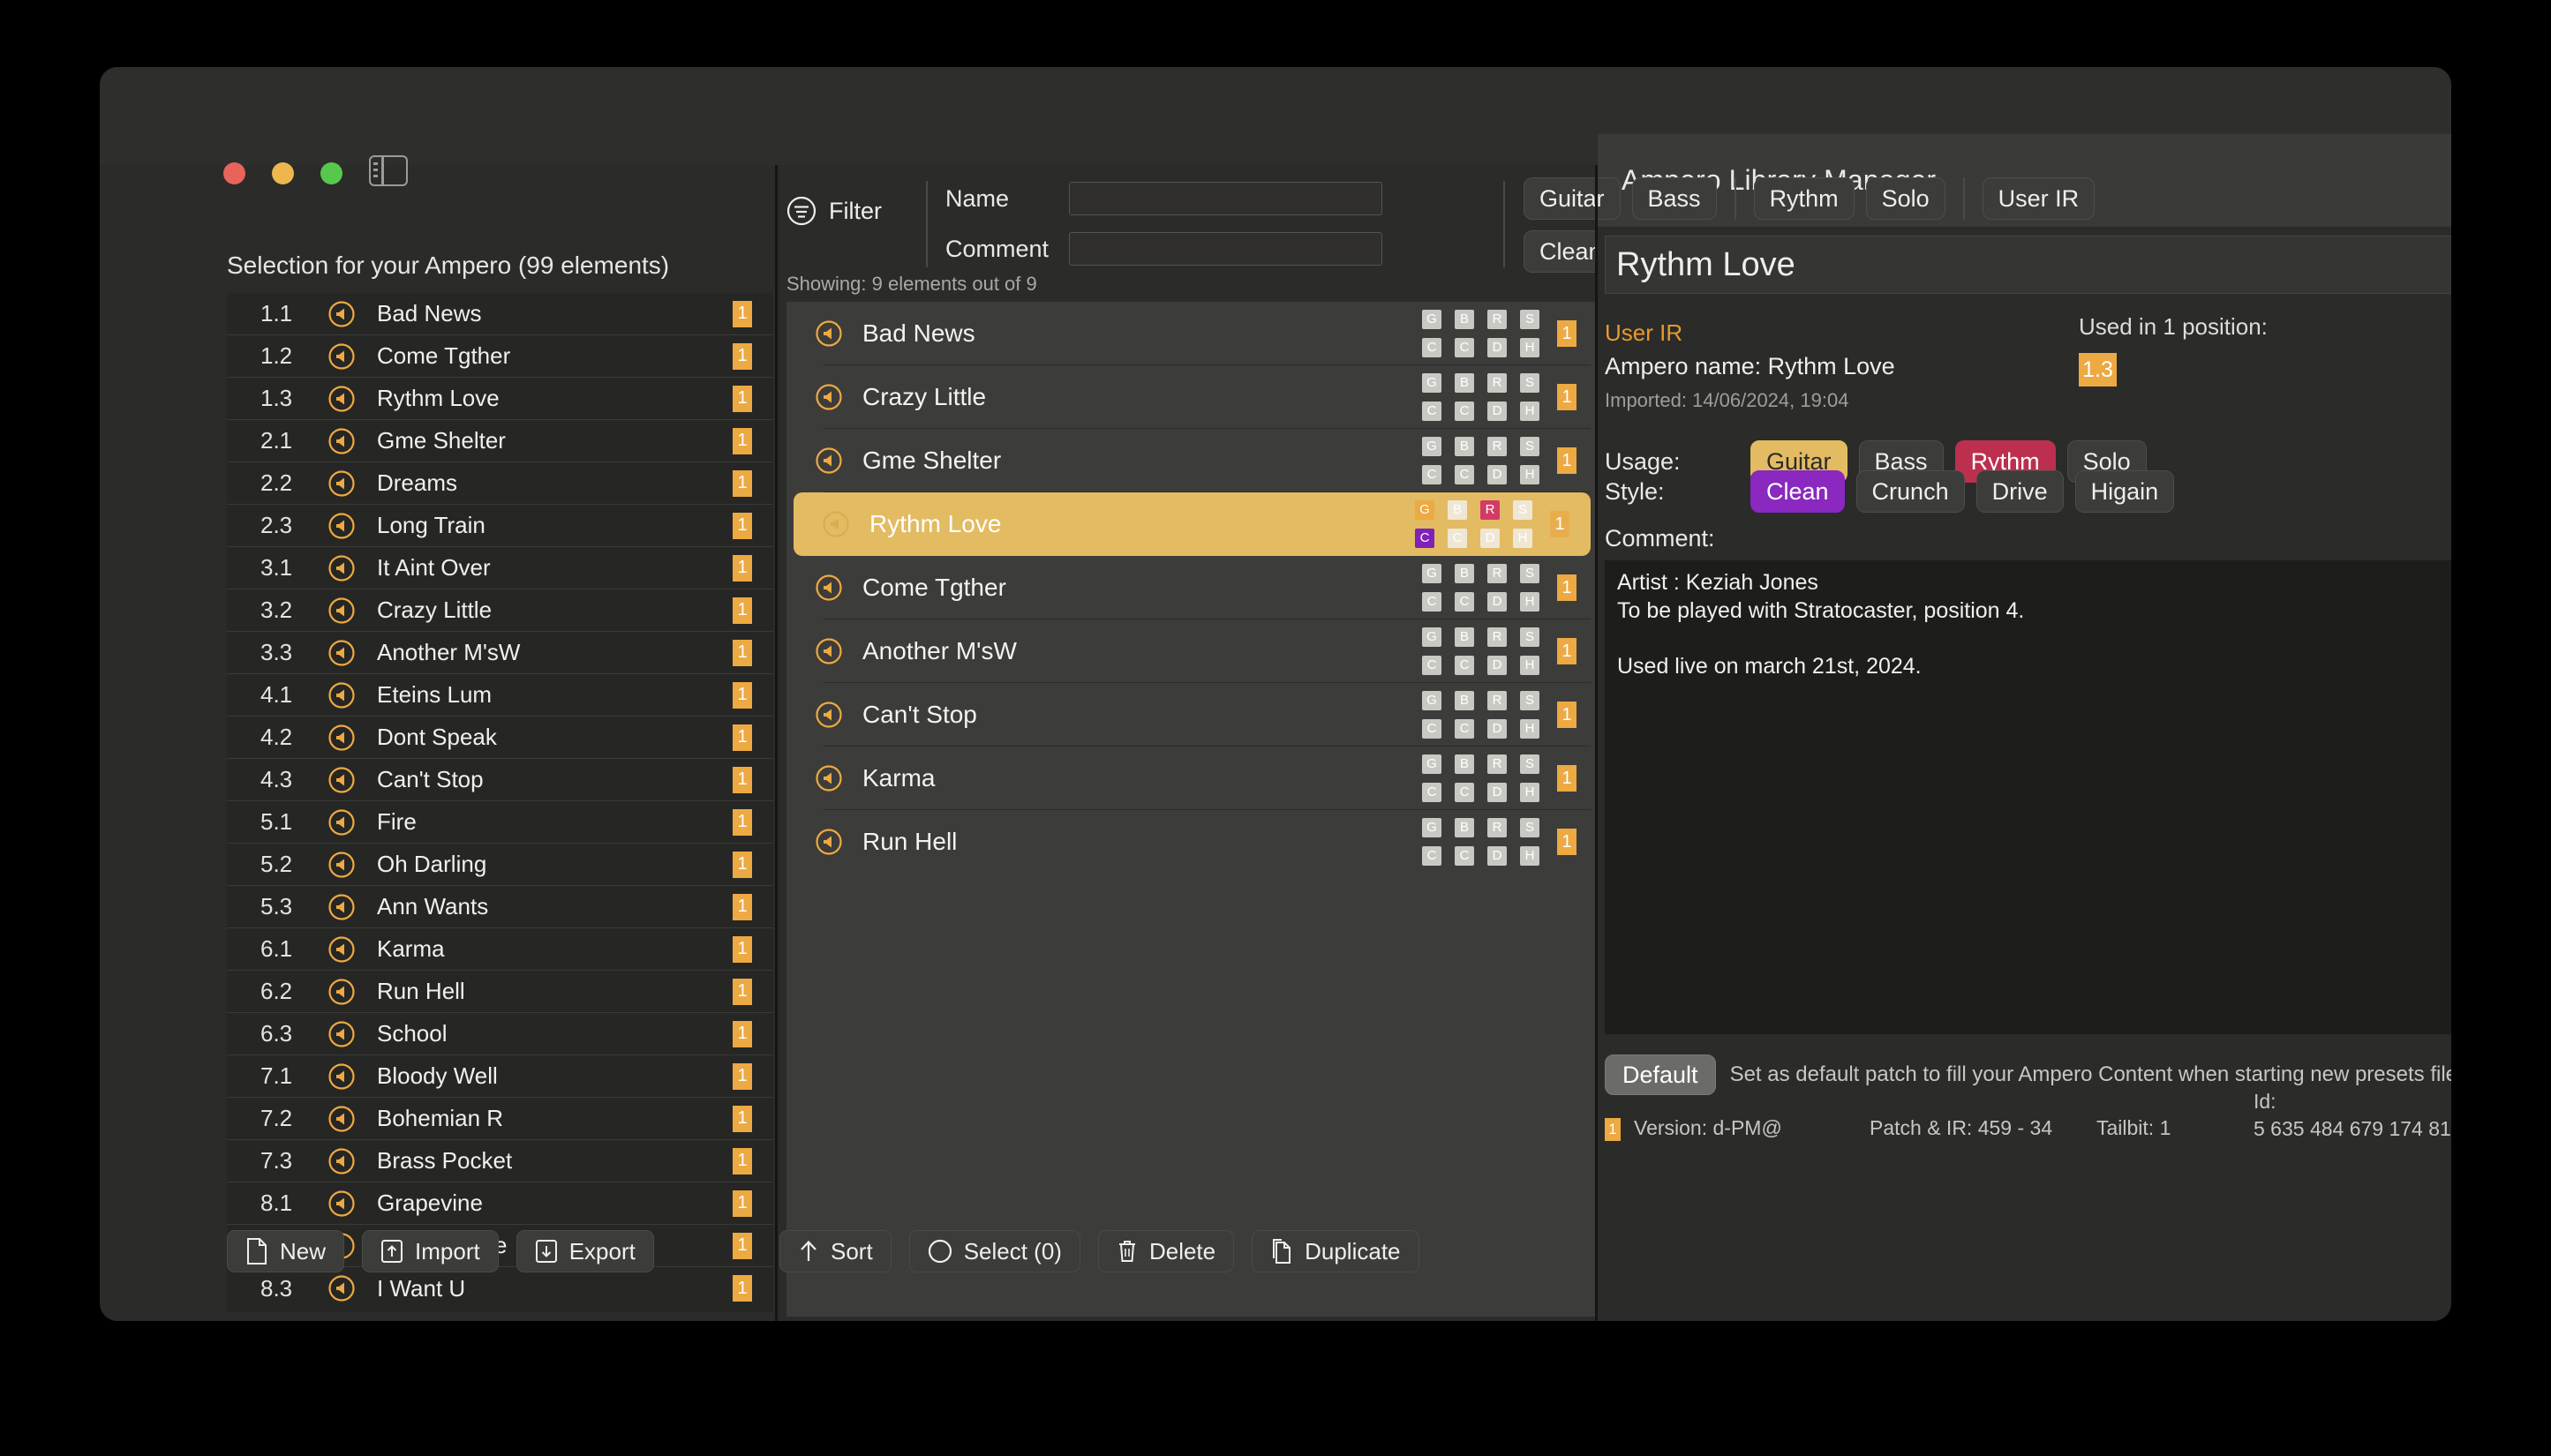 This screenshot has width=2551, height=1456. Describe the element at coordinates (1797, 491) in the screenshot. I see `style-clean-button: Clean` at that location.